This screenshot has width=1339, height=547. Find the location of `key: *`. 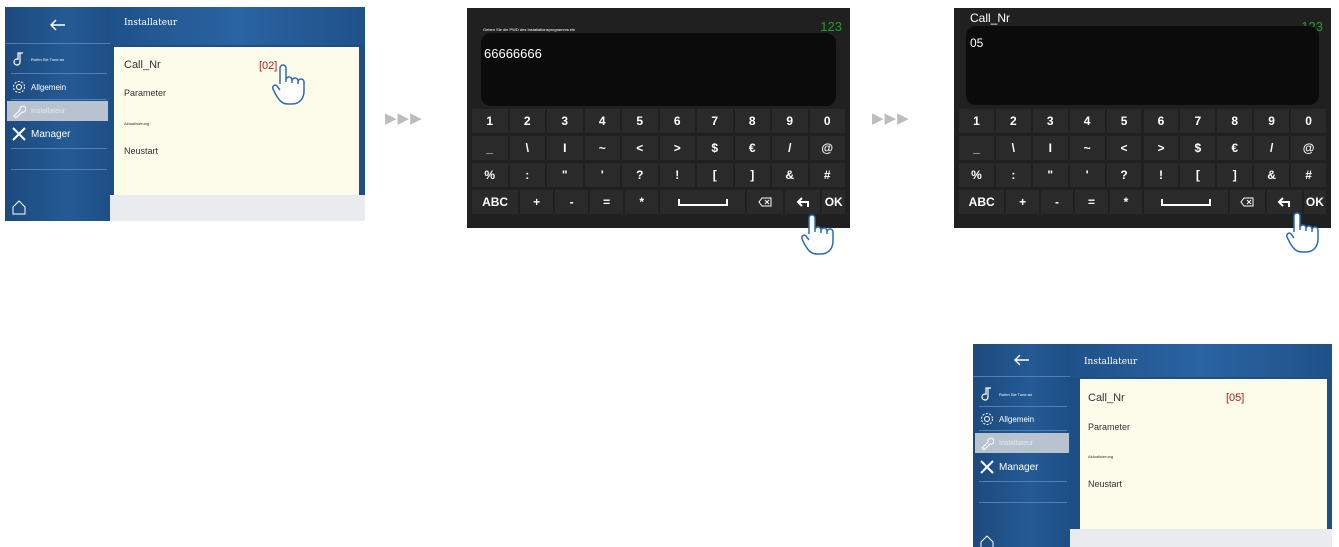

key: * is located at coordinates (642, 202).